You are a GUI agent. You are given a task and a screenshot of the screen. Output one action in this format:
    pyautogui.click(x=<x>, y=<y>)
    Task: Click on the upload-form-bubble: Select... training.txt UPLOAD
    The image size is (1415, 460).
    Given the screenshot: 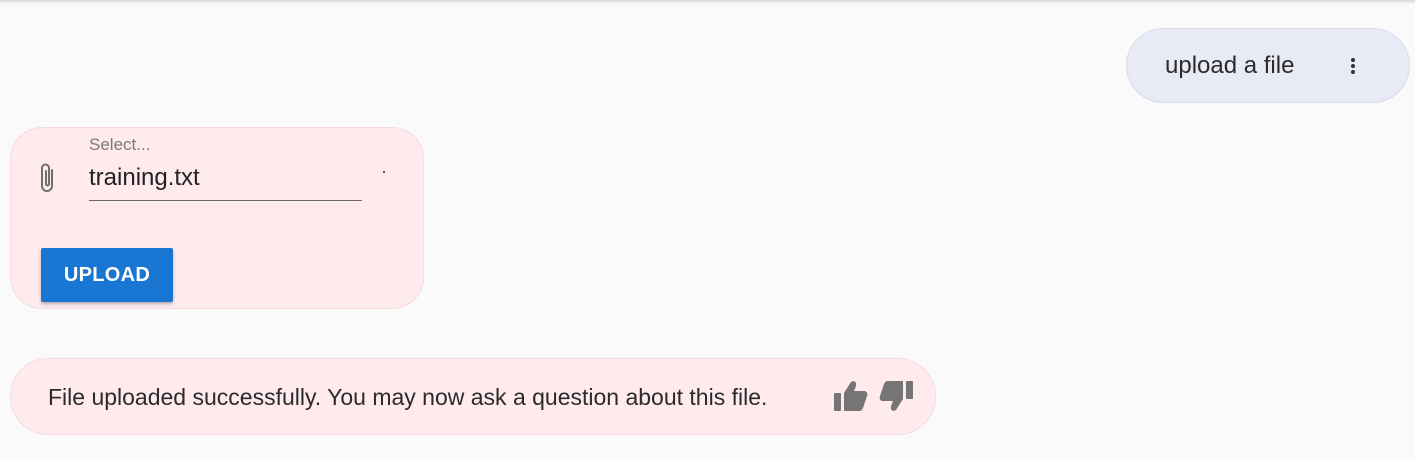 What is the action you would take?
    pyautogui.click(x=217, y=218)
    